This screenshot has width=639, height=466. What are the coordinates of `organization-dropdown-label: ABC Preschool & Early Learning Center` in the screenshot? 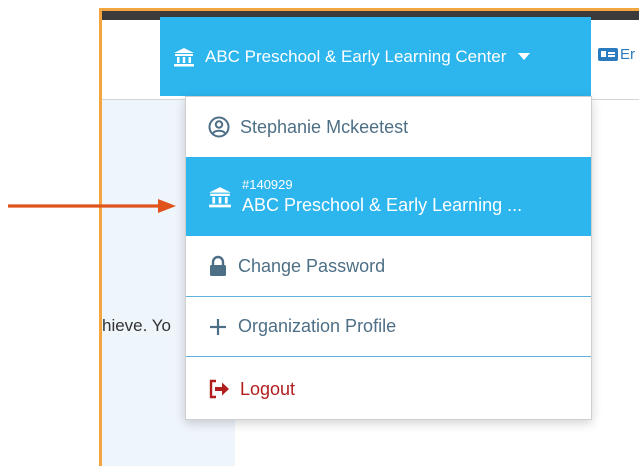 It's located at (356, 56).